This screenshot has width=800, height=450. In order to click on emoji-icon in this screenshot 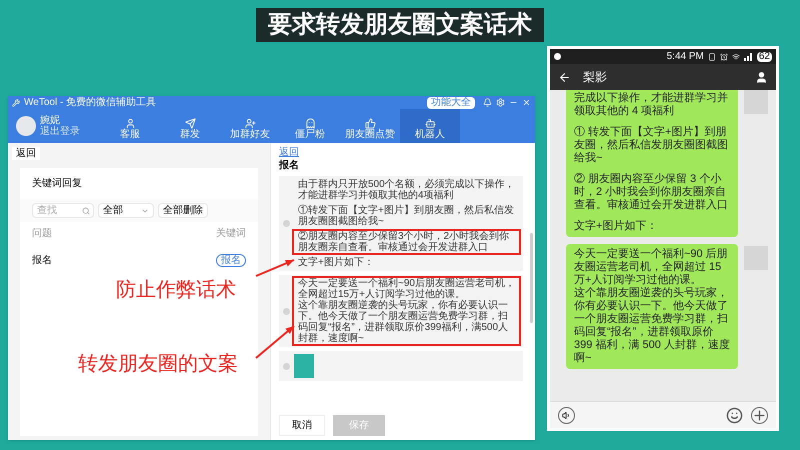, I will do `click(734, 415)`.